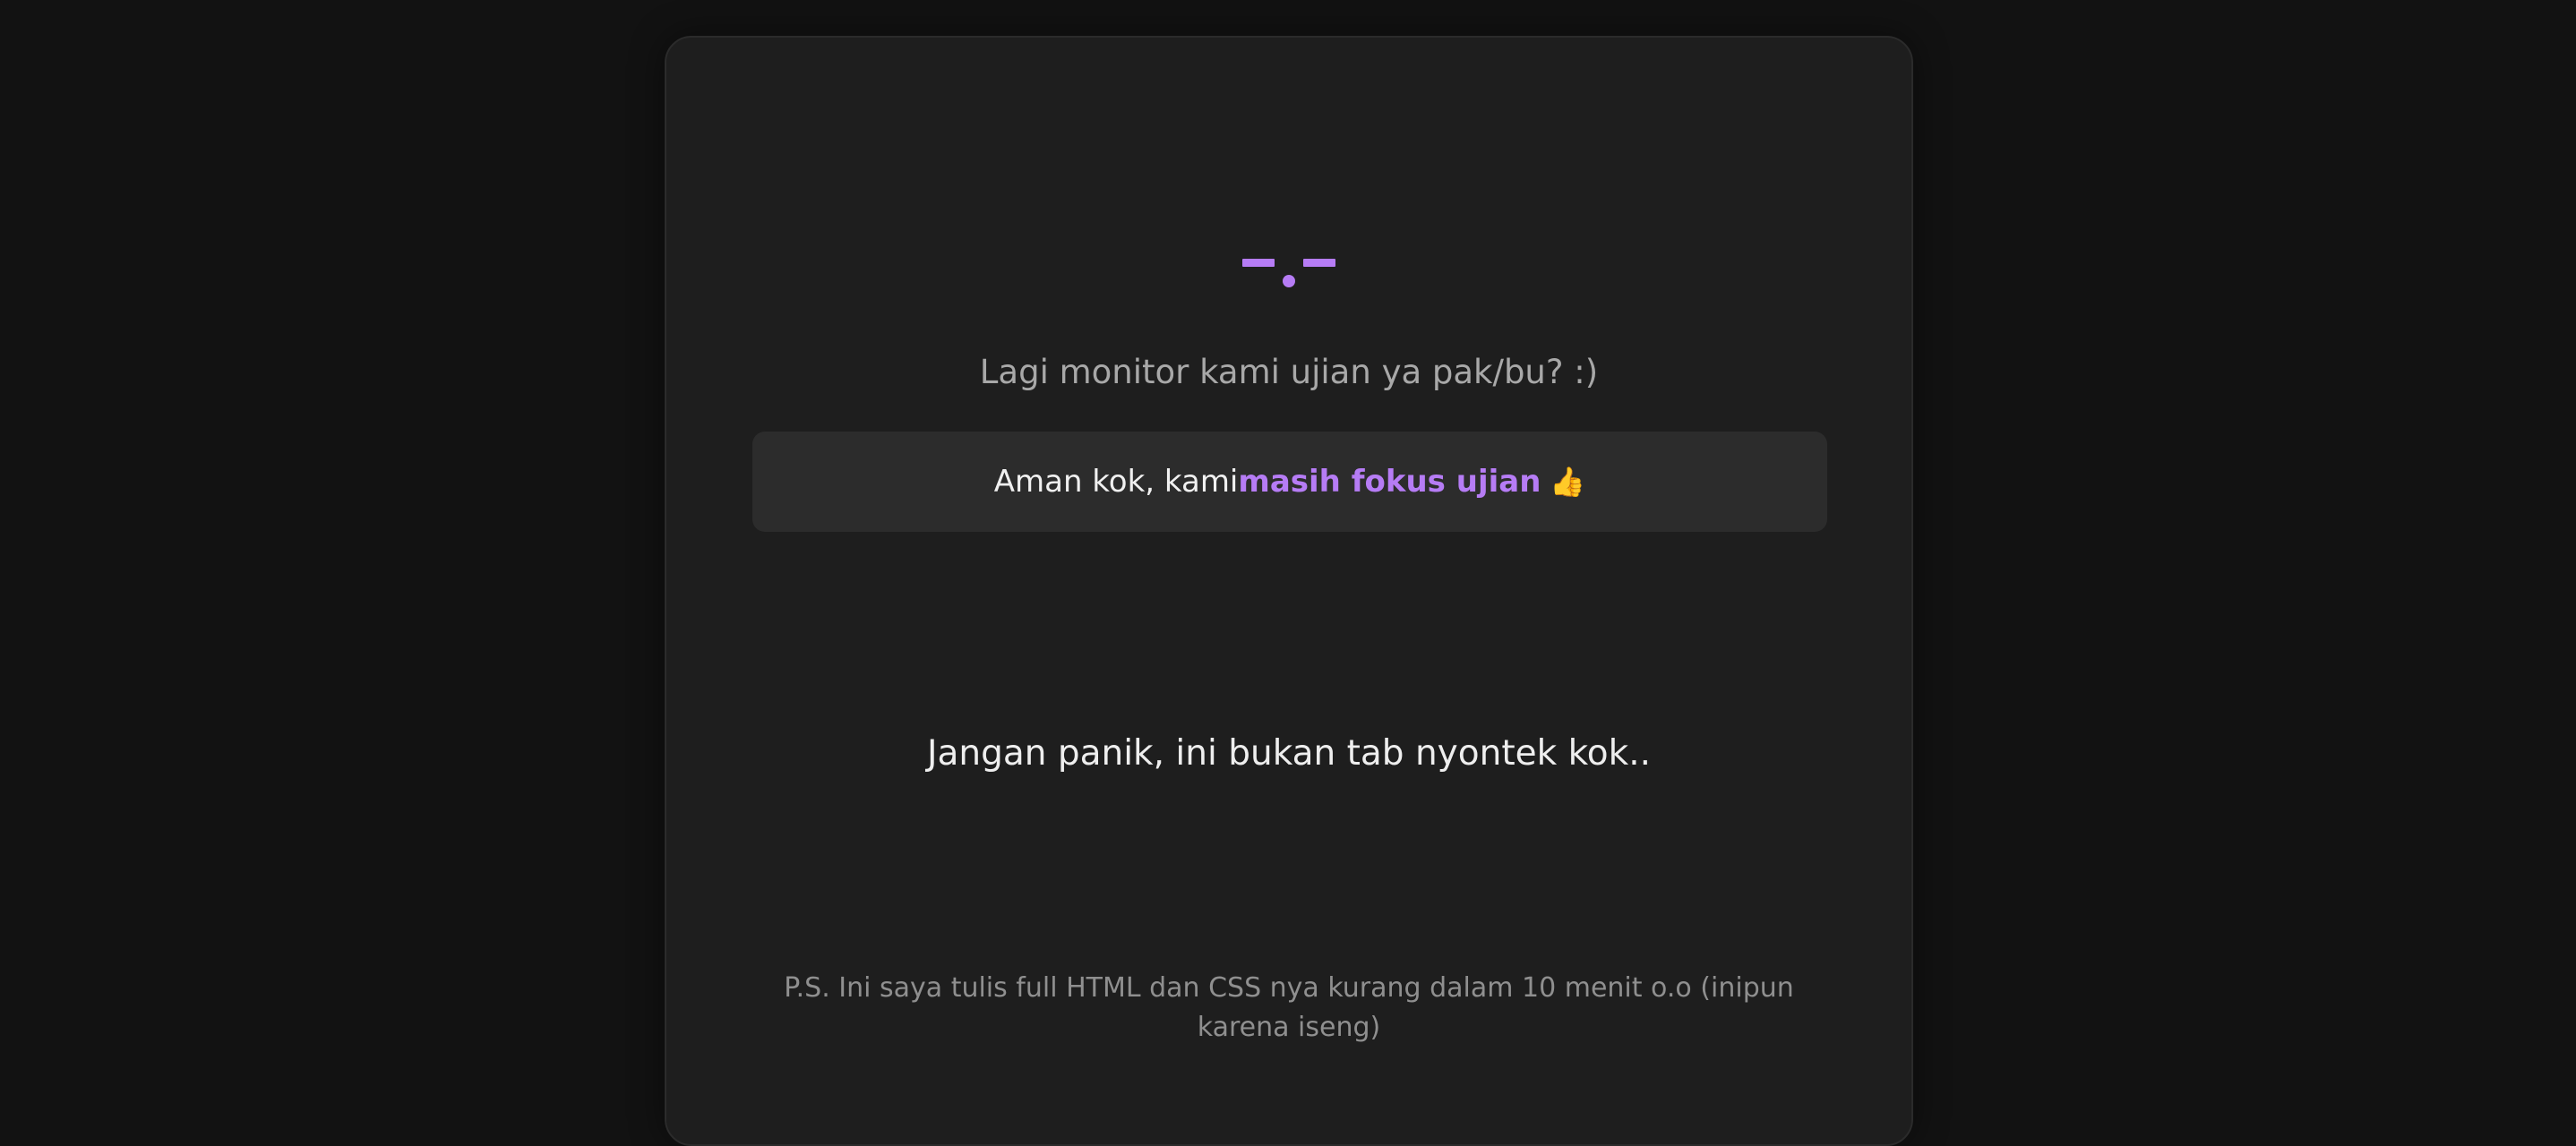 This screenshot has height=1146, width=2576. I want to click on notice-prefix: Aman kok, kami, so click(1116, 482).